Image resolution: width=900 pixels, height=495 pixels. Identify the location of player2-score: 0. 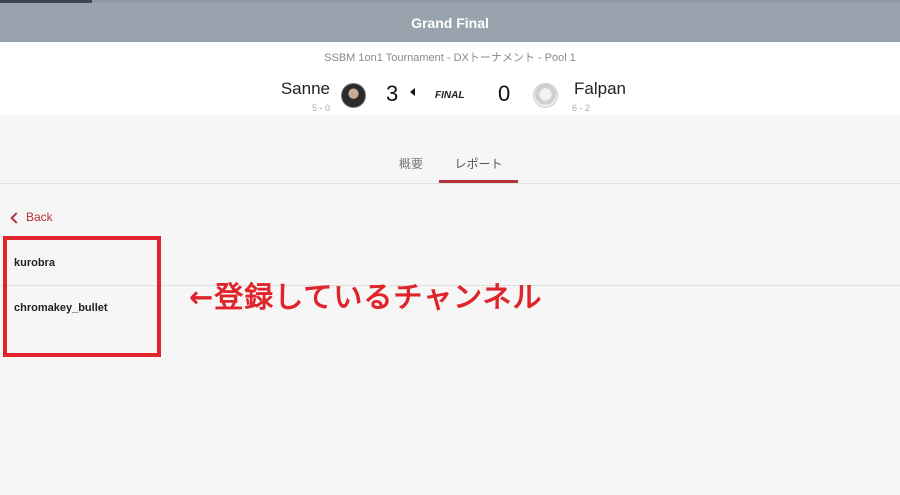
(504, 93).